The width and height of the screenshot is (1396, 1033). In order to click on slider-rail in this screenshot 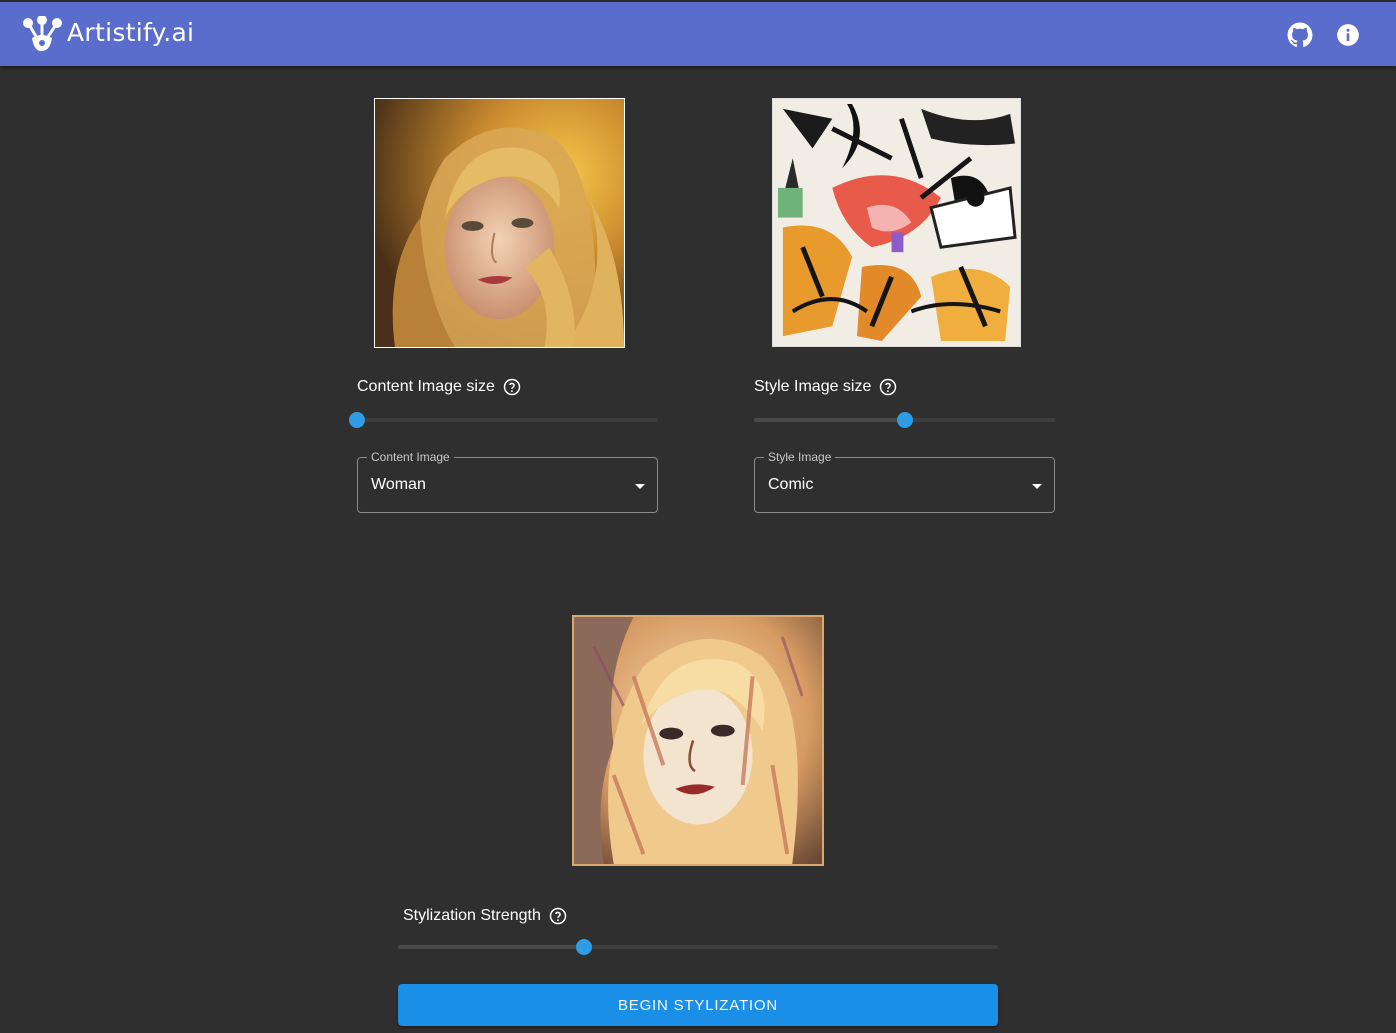, I will do `click(507, 420)`.